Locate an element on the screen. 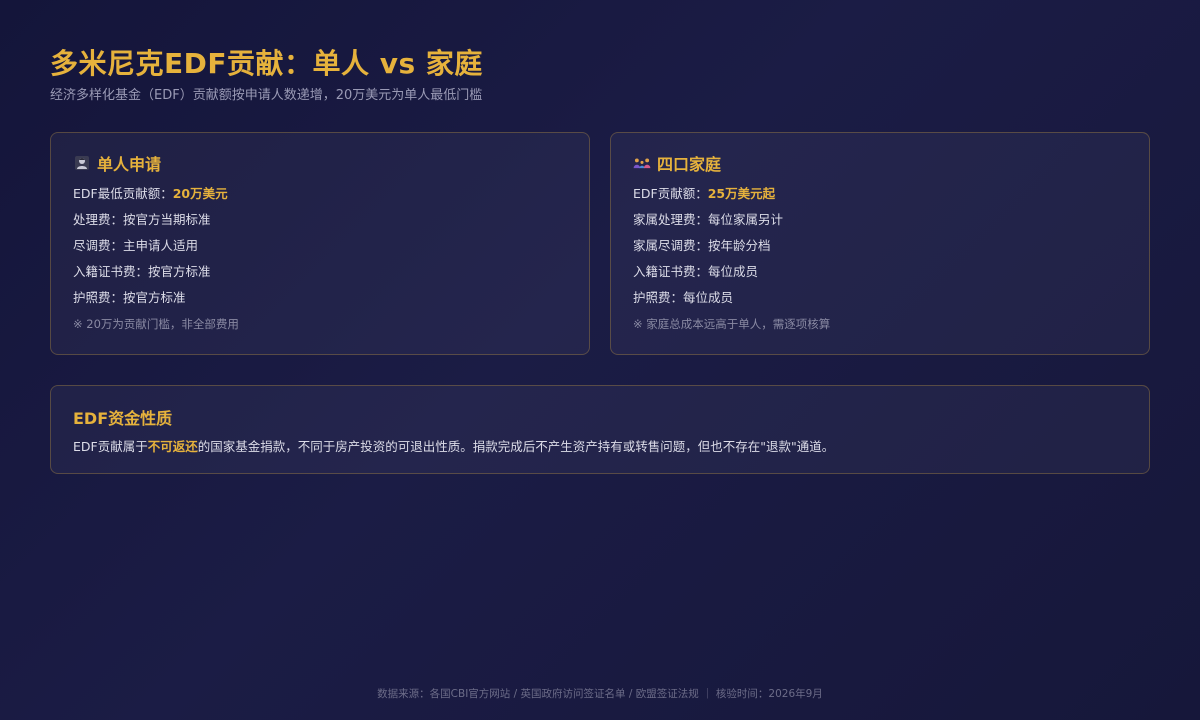 Image resolution: width=1200 pixels, height=720 pixels. fee-label: EDF贡献额： is located at coordinates (670, 193).